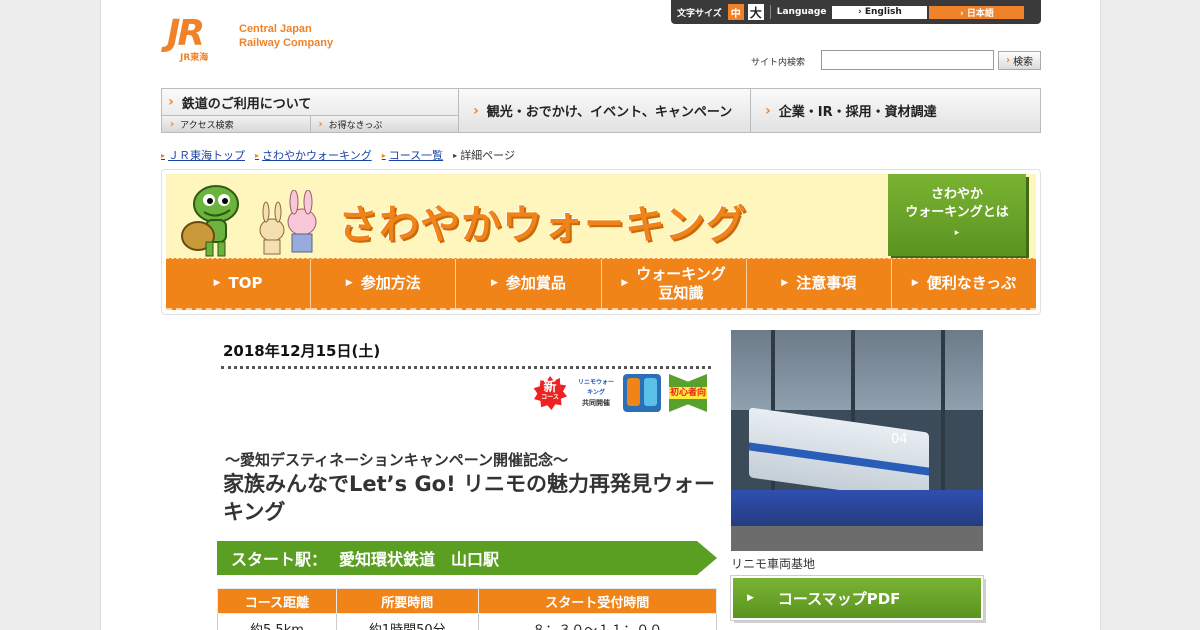  I want to click on nav-railway-use: › 鉄道のご利用について, so click(310, 102).